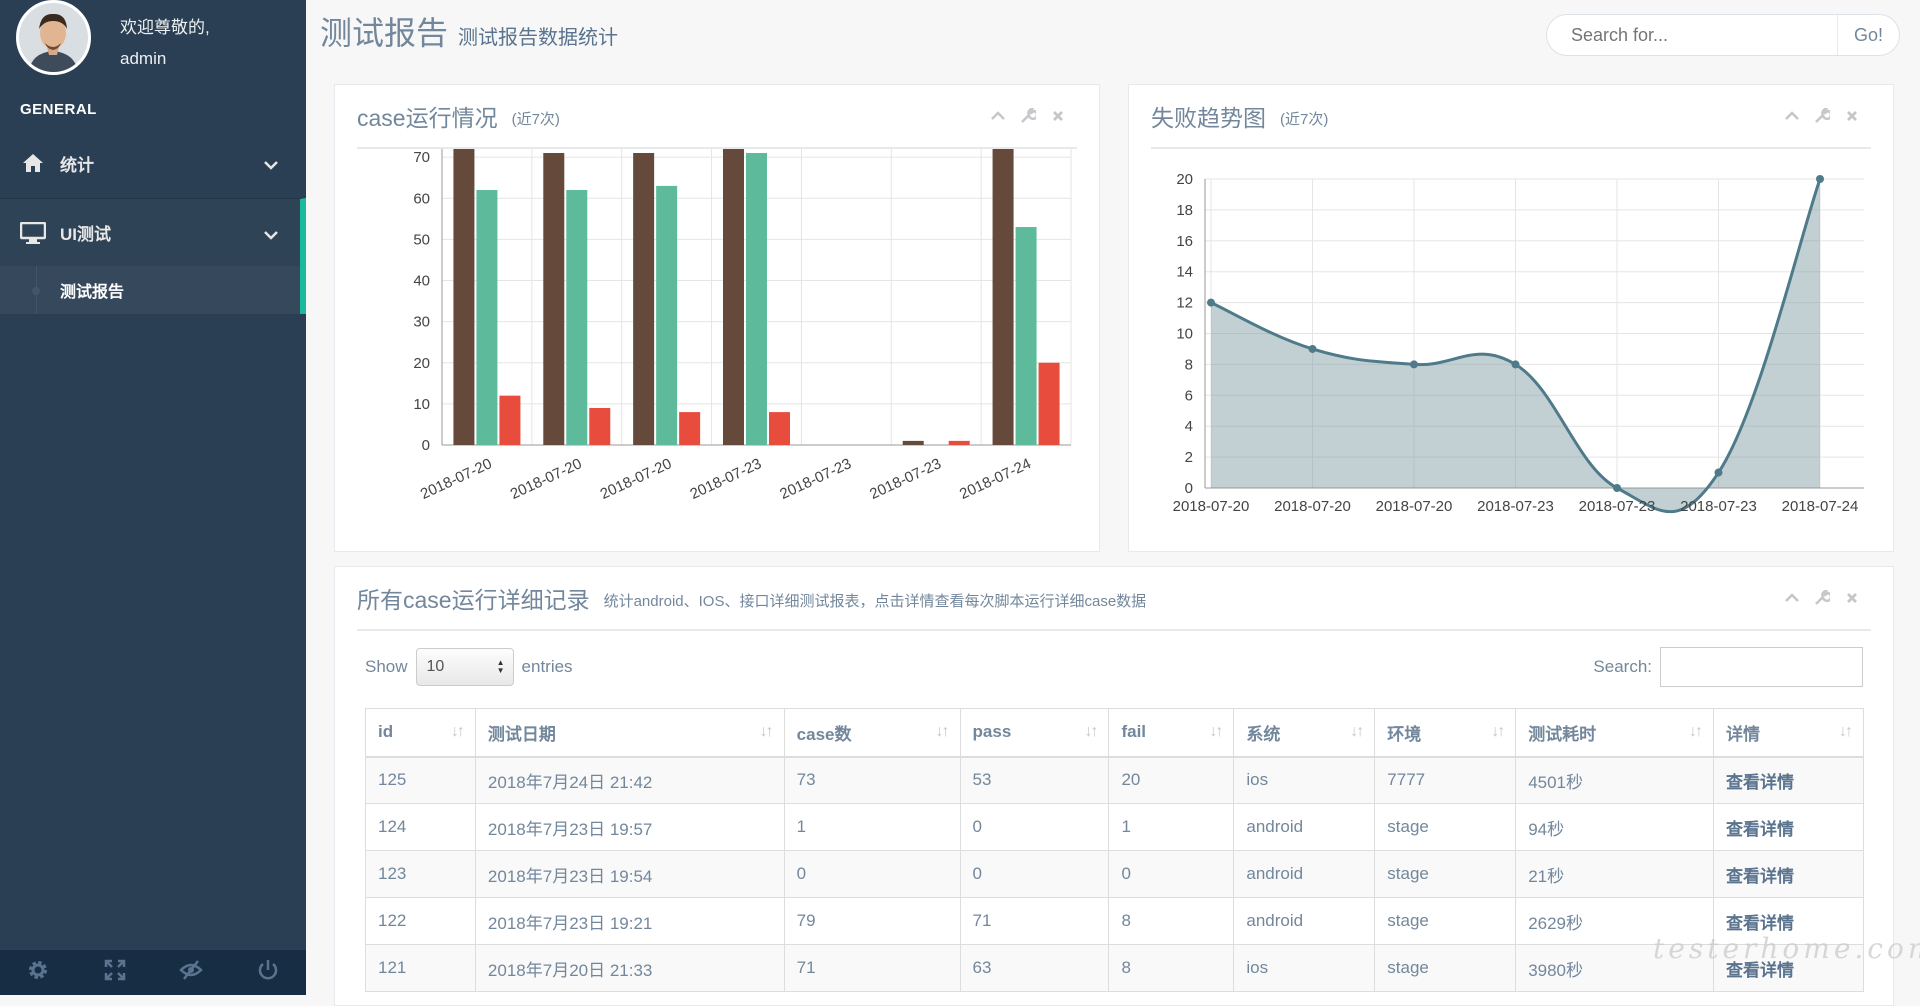 This screenshot has height=1006, width=1920. What do you see at coordinates (420, 968) in the screenshot?
I see `table-cell: 121` at bounding box center [420, 968].